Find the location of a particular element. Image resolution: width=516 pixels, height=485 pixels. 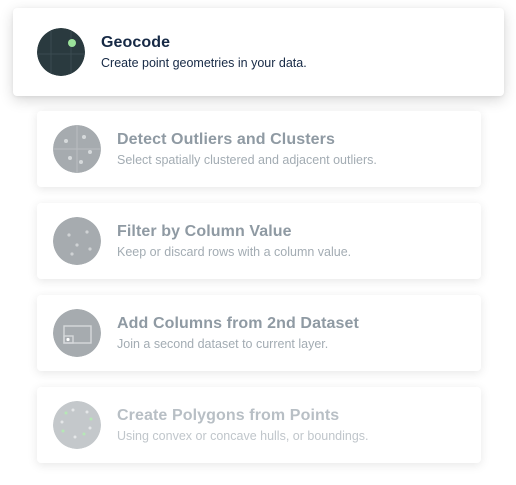

filter-column-icon is located at coordinates (77, 241).